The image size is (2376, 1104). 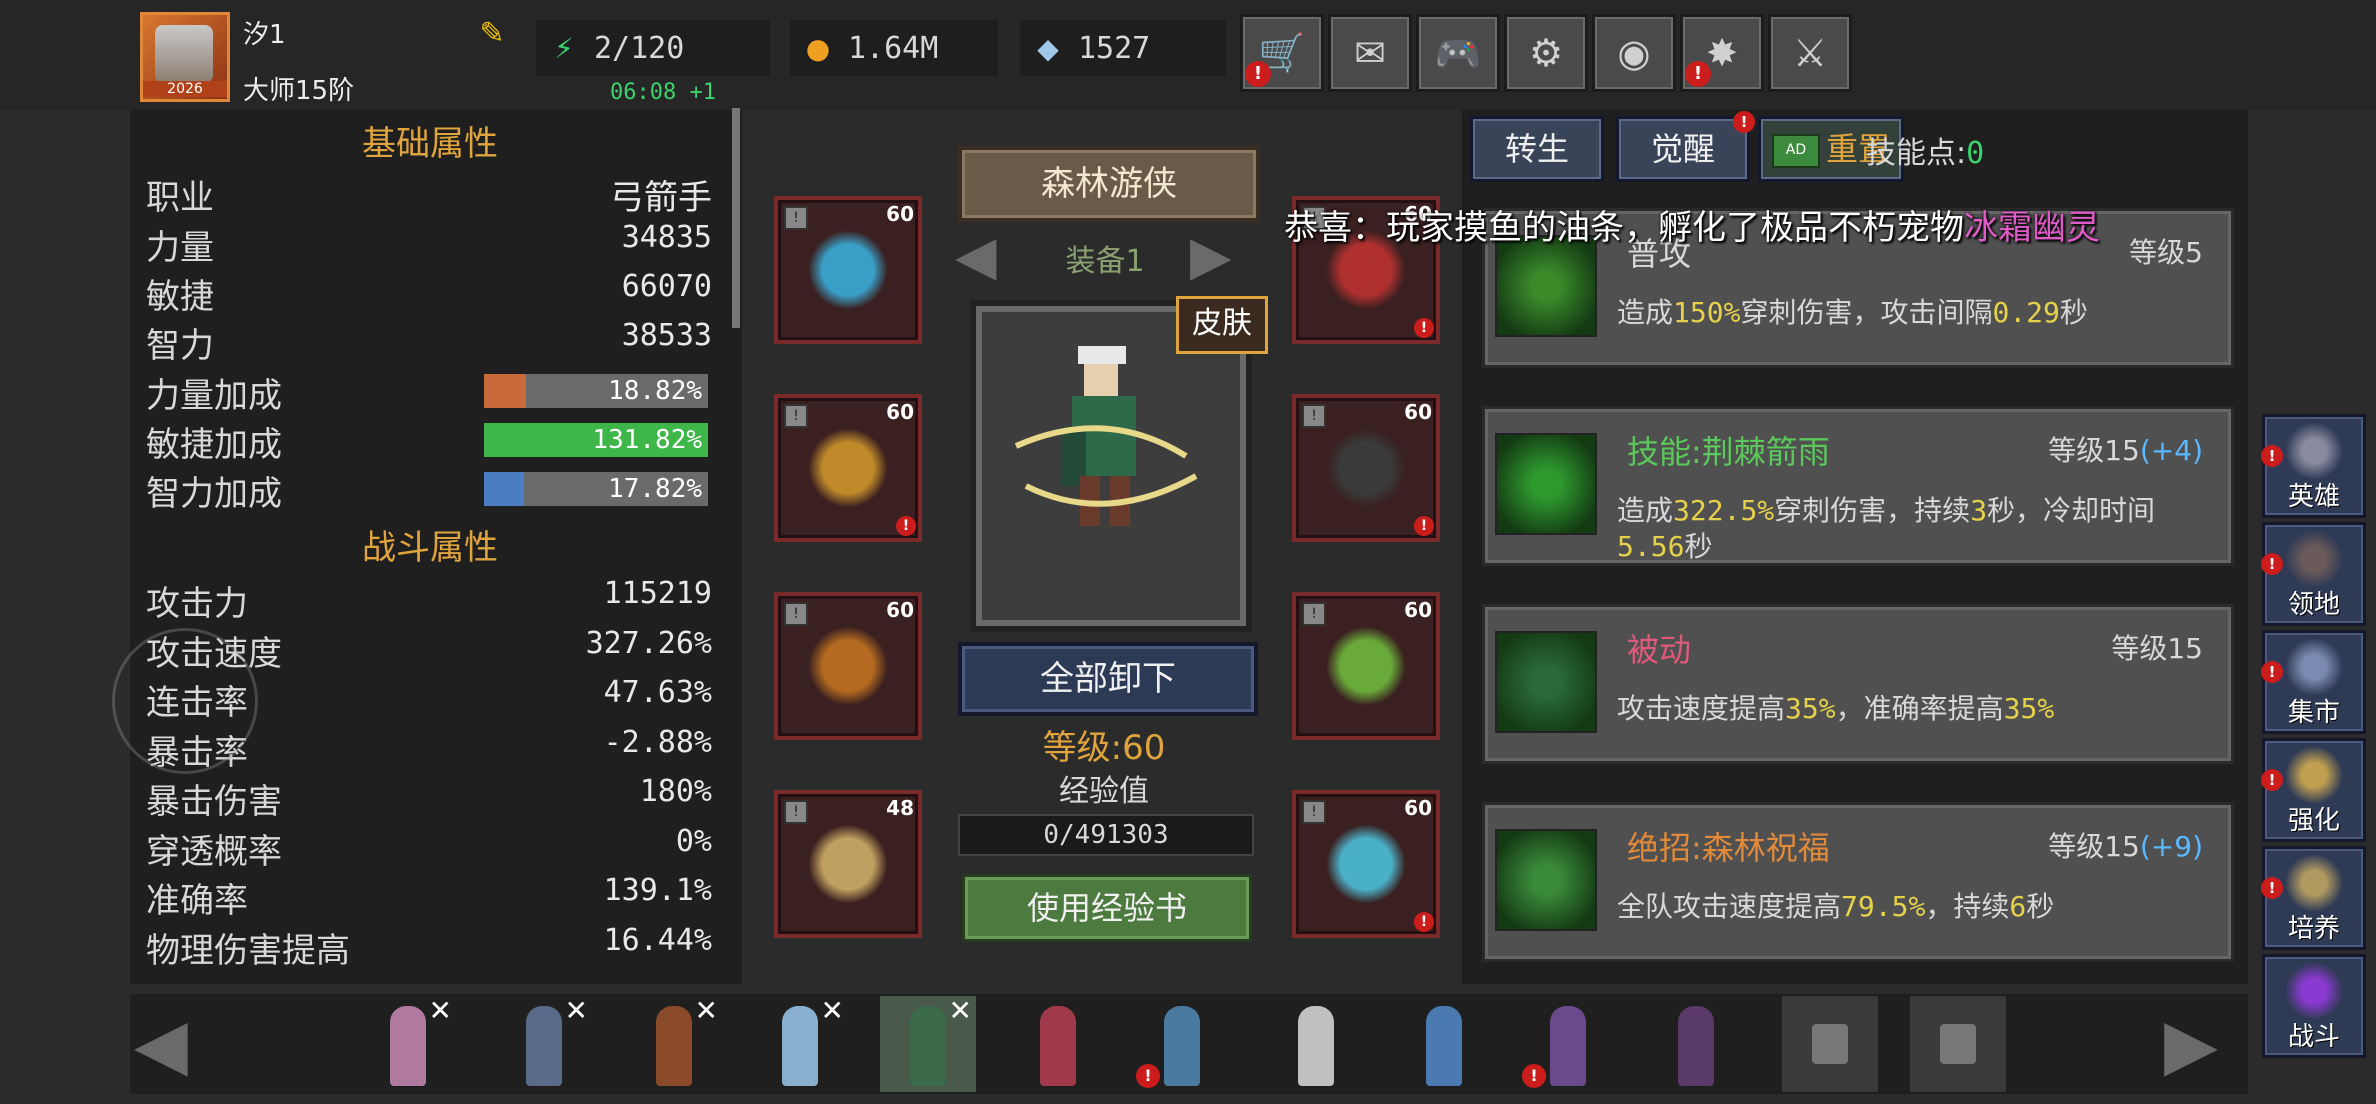 I want to click on side-menu-enhance: 强化!, so click(x=2313, y=790).